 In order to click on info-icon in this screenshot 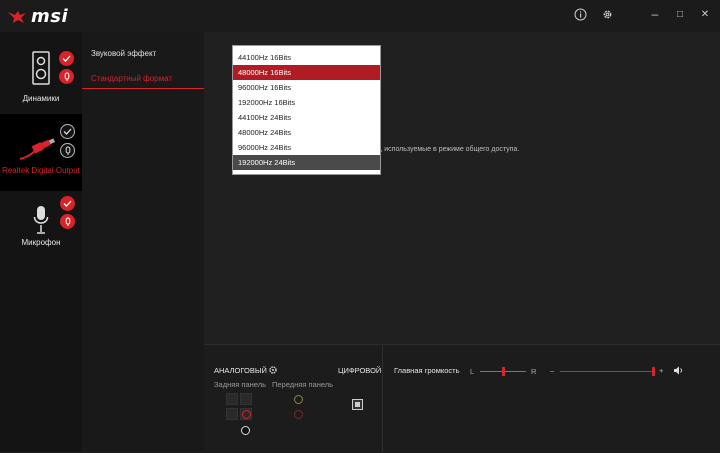, I will do `click(580, 14)`.